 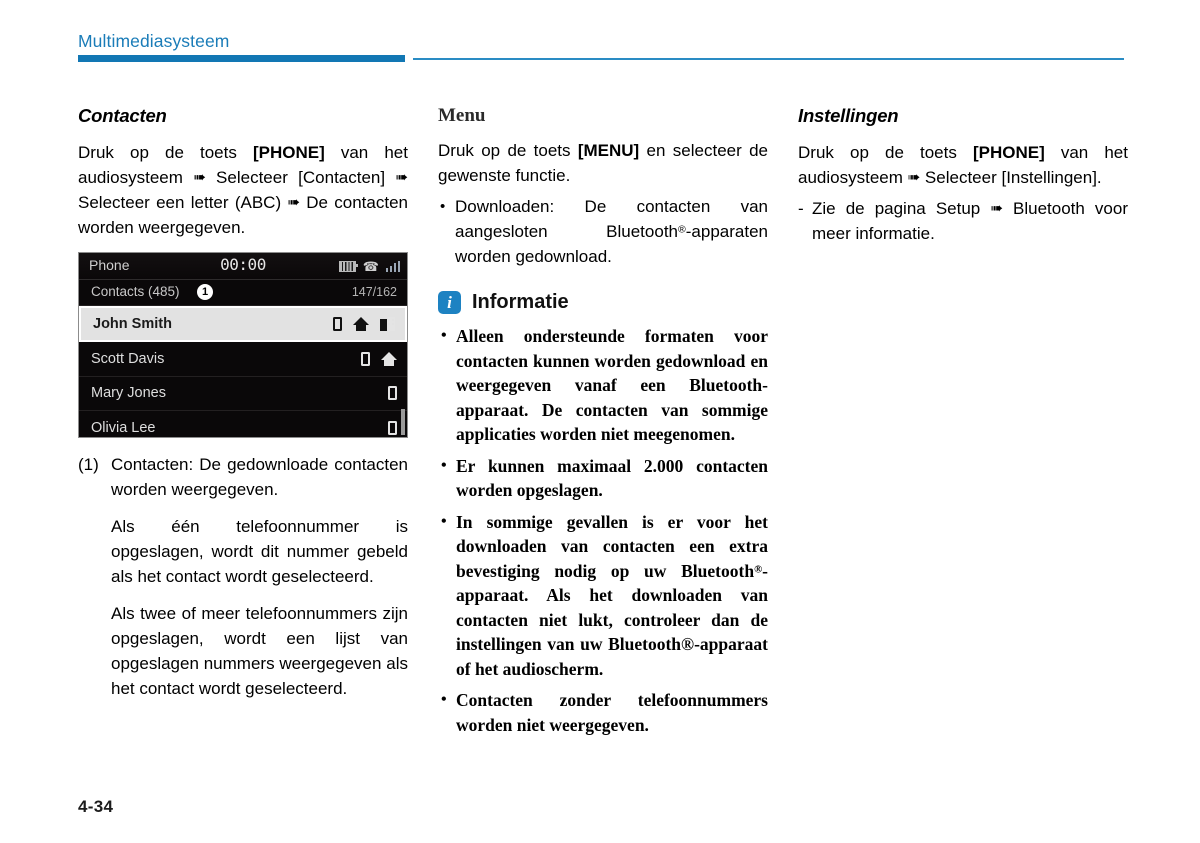 I want to click on table-row: John Smith, so click(x=243, y=324).